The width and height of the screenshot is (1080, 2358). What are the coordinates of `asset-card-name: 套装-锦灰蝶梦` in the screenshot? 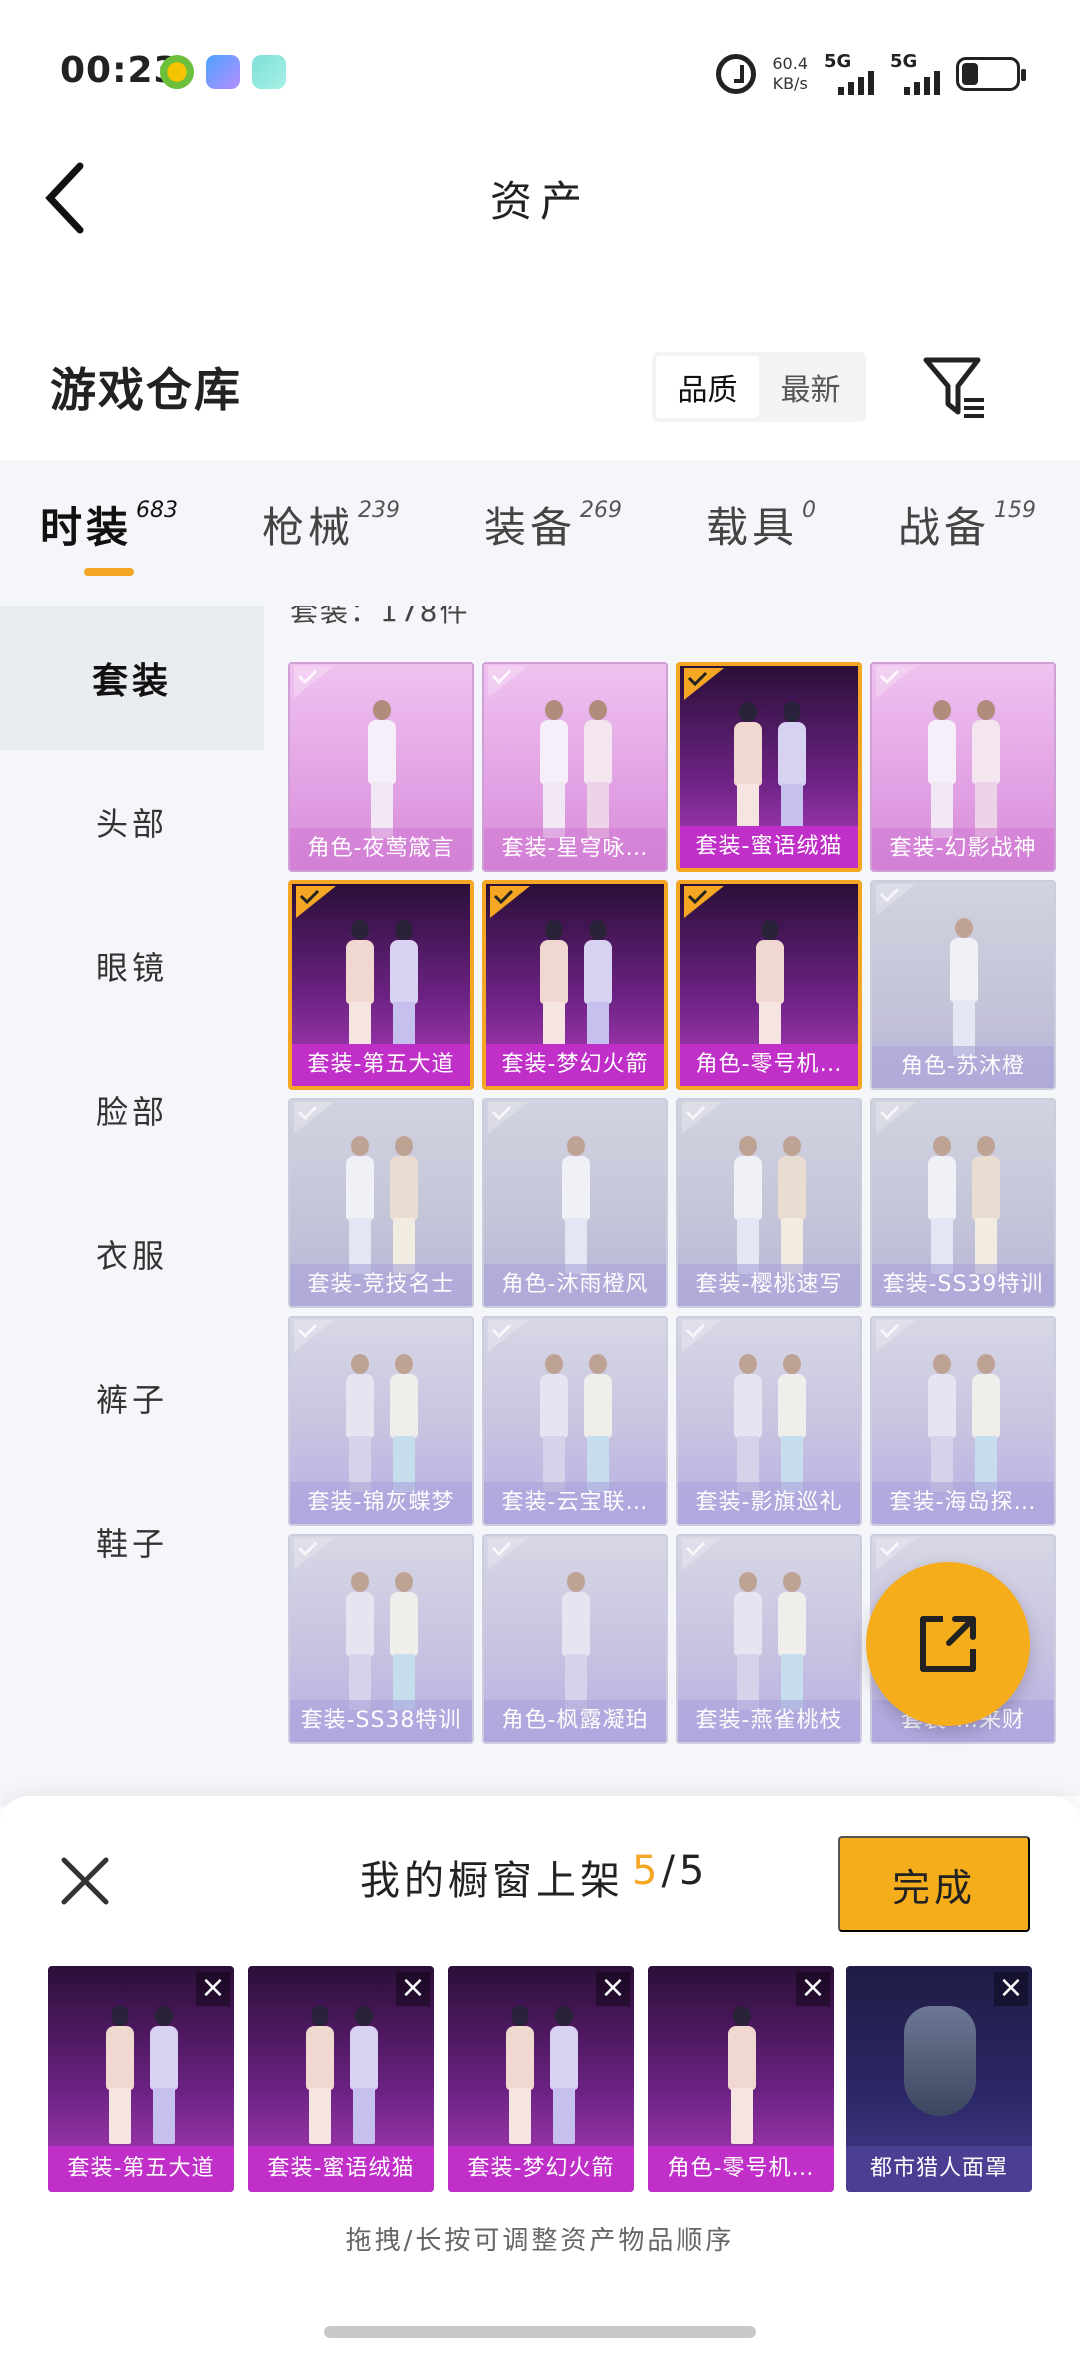 It's located at (381, 1503).